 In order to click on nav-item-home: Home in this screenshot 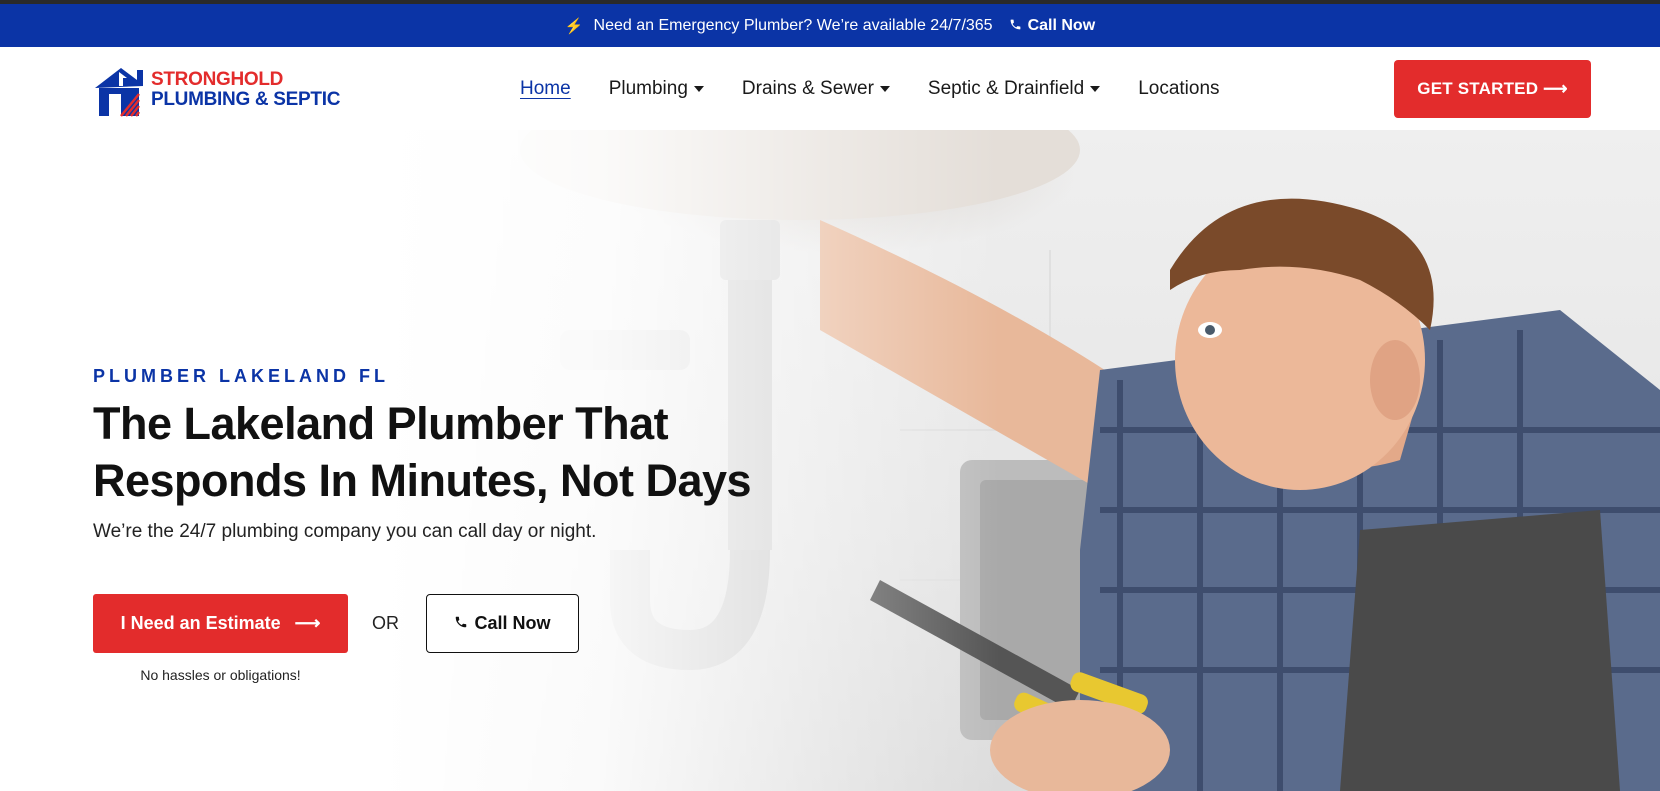, I will do `click(545, 89)`.